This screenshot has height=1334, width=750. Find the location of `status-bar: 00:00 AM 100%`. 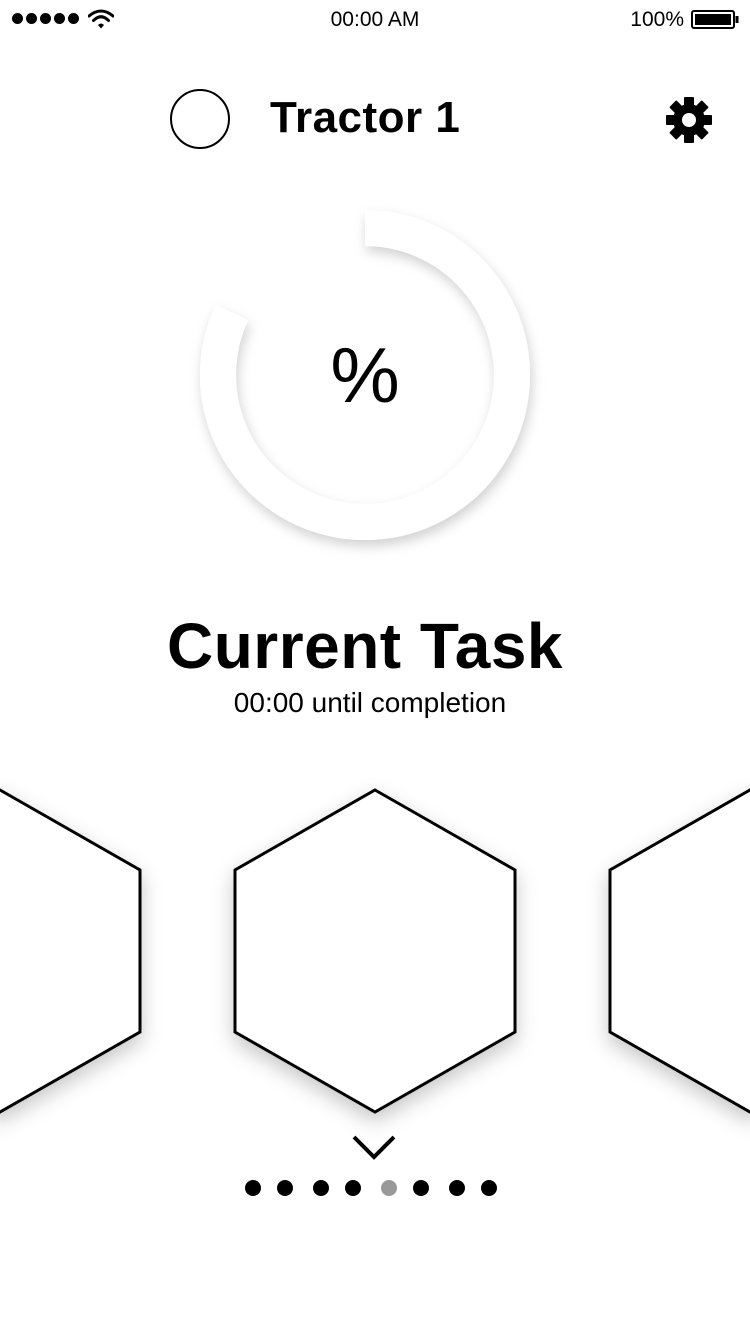

status-bar: 00:00 AM 100% is located at coordinates (375, 20).